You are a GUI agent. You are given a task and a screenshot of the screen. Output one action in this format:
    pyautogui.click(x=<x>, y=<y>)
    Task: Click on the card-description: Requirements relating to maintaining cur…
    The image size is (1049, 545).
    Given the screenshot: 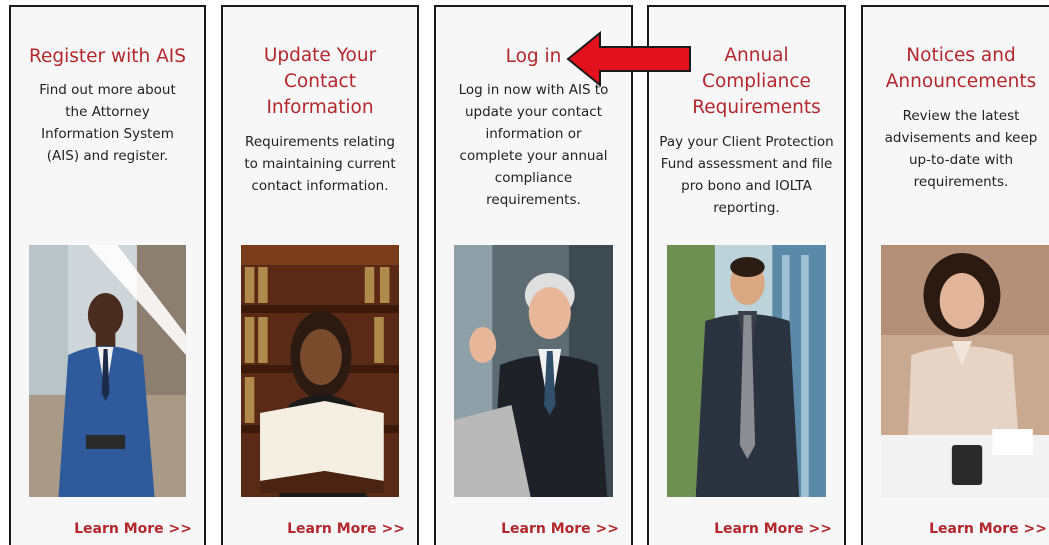 What is the action you would take?
    pyautogui.click(x=320, y=164)
    